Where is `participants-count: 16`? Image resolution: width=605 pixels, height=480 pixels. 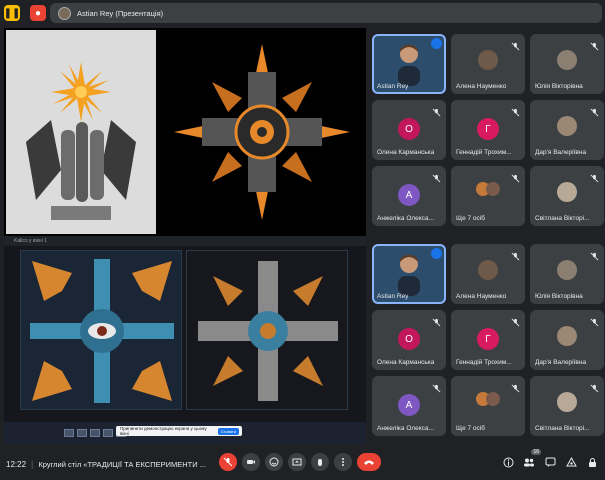 participants-count: 16 is located at coordinates (536, 452).